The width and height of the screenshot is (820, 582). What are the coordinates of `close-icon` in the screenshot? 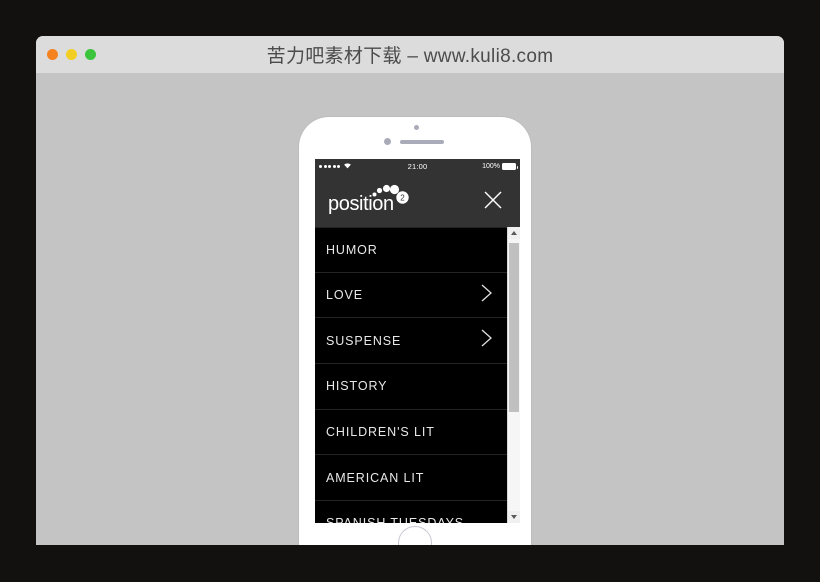 It's located at (493, 200).